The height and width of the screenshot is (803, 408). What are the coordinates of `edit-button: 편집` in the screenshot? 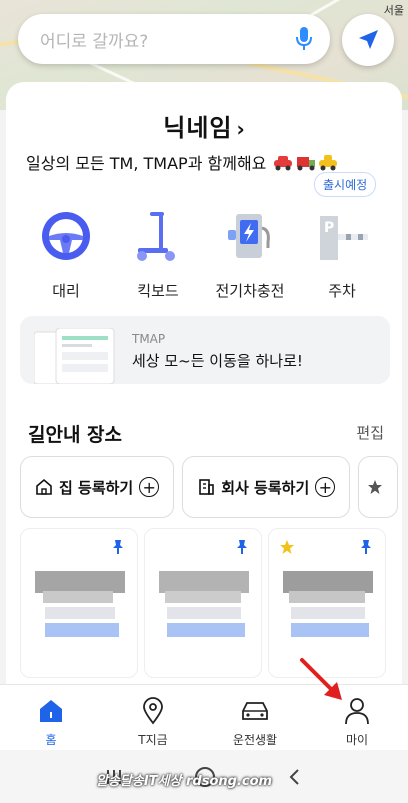 It's located at (370, 432).